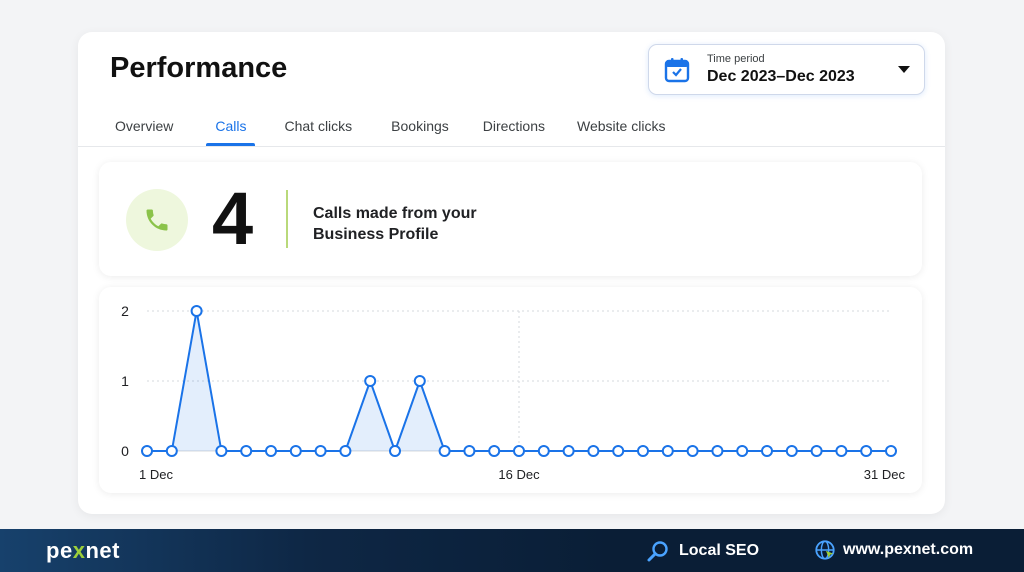 Image resolution: width=1024 pixels, height=572 pixels. I want to click on time-period-dropdown: Time period Dec 2023–Dec 2023, so click(786, 69).